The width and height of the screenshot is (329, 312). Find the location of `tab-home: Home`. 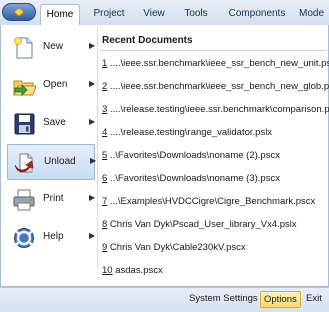

tab-home: Home is located at coordinates (60, 14).